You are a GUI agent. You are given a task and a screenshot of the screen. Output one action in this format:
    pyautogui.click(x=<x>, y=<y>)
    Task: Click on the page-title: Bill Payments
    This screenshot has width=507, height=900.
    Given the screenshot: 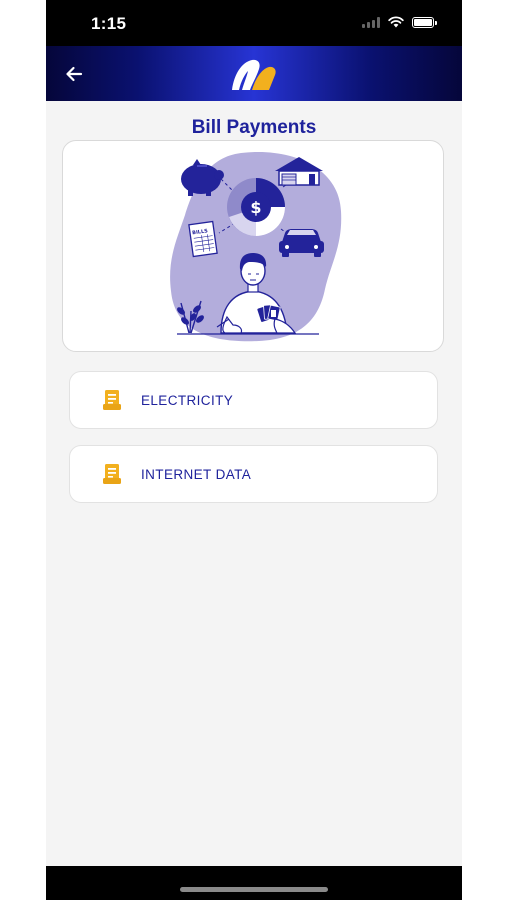 What is the action you would take?
    pyautogui.click(x=254, y=127)
    